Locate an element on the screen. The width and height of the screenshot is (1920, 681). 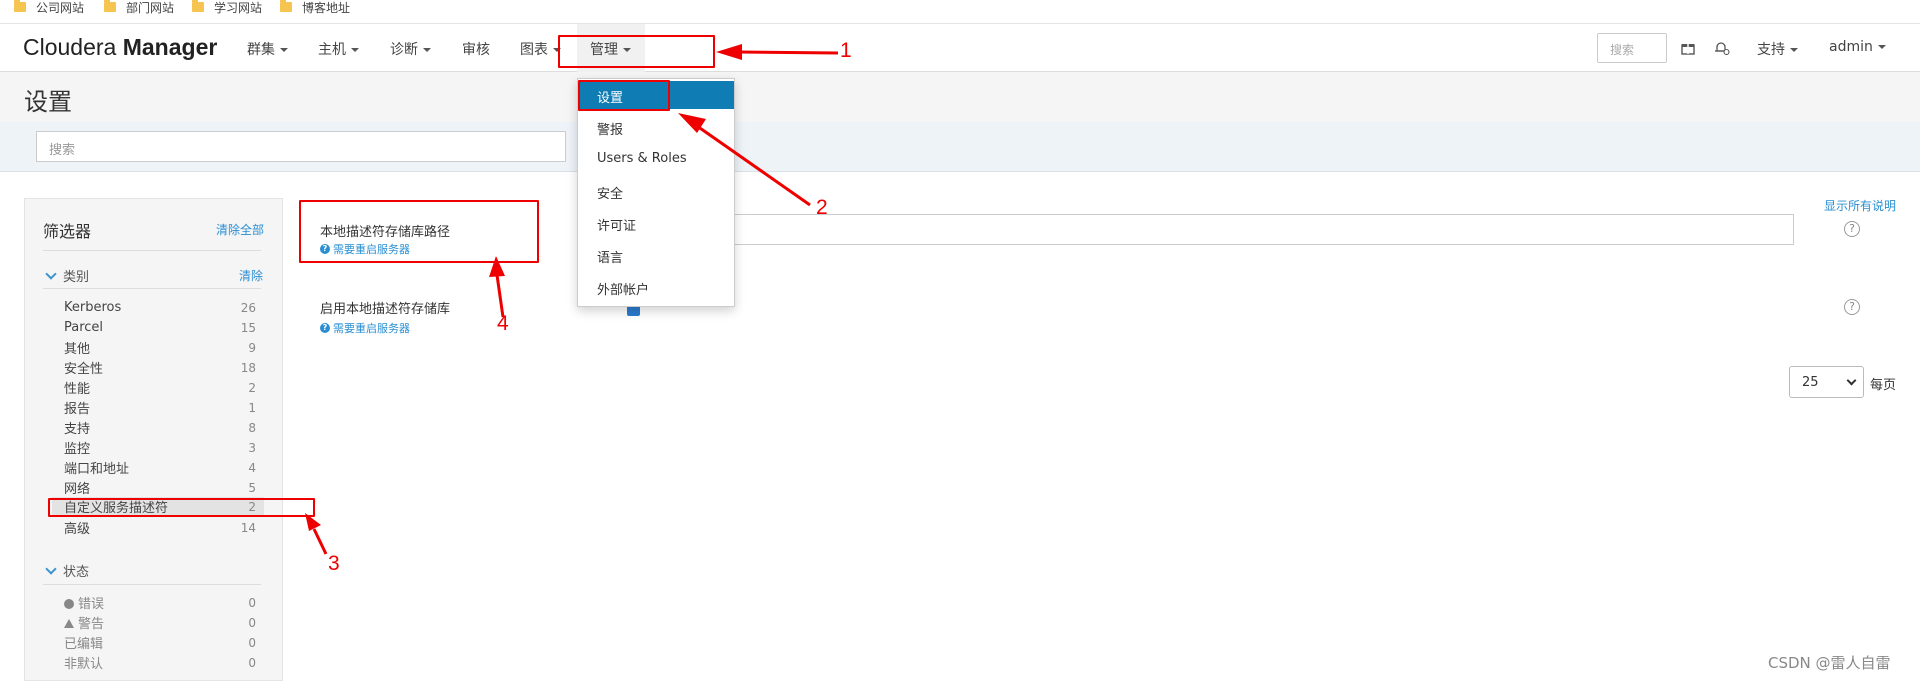
annotation-number-2: 2 is located at coordinates (822, 207).